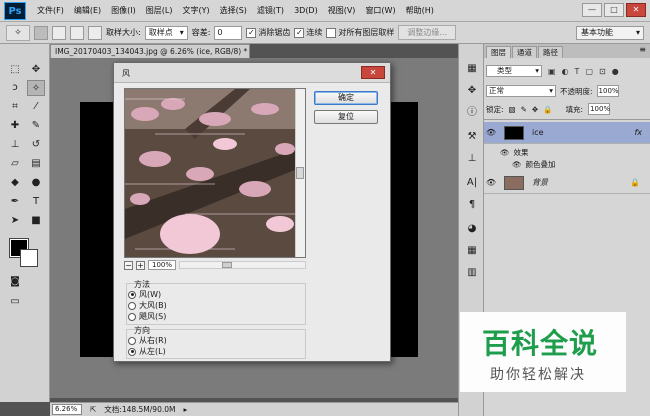 This screenshot has width=650, height=416. I want to click on tab-channels: 通道, so click(524, 52).